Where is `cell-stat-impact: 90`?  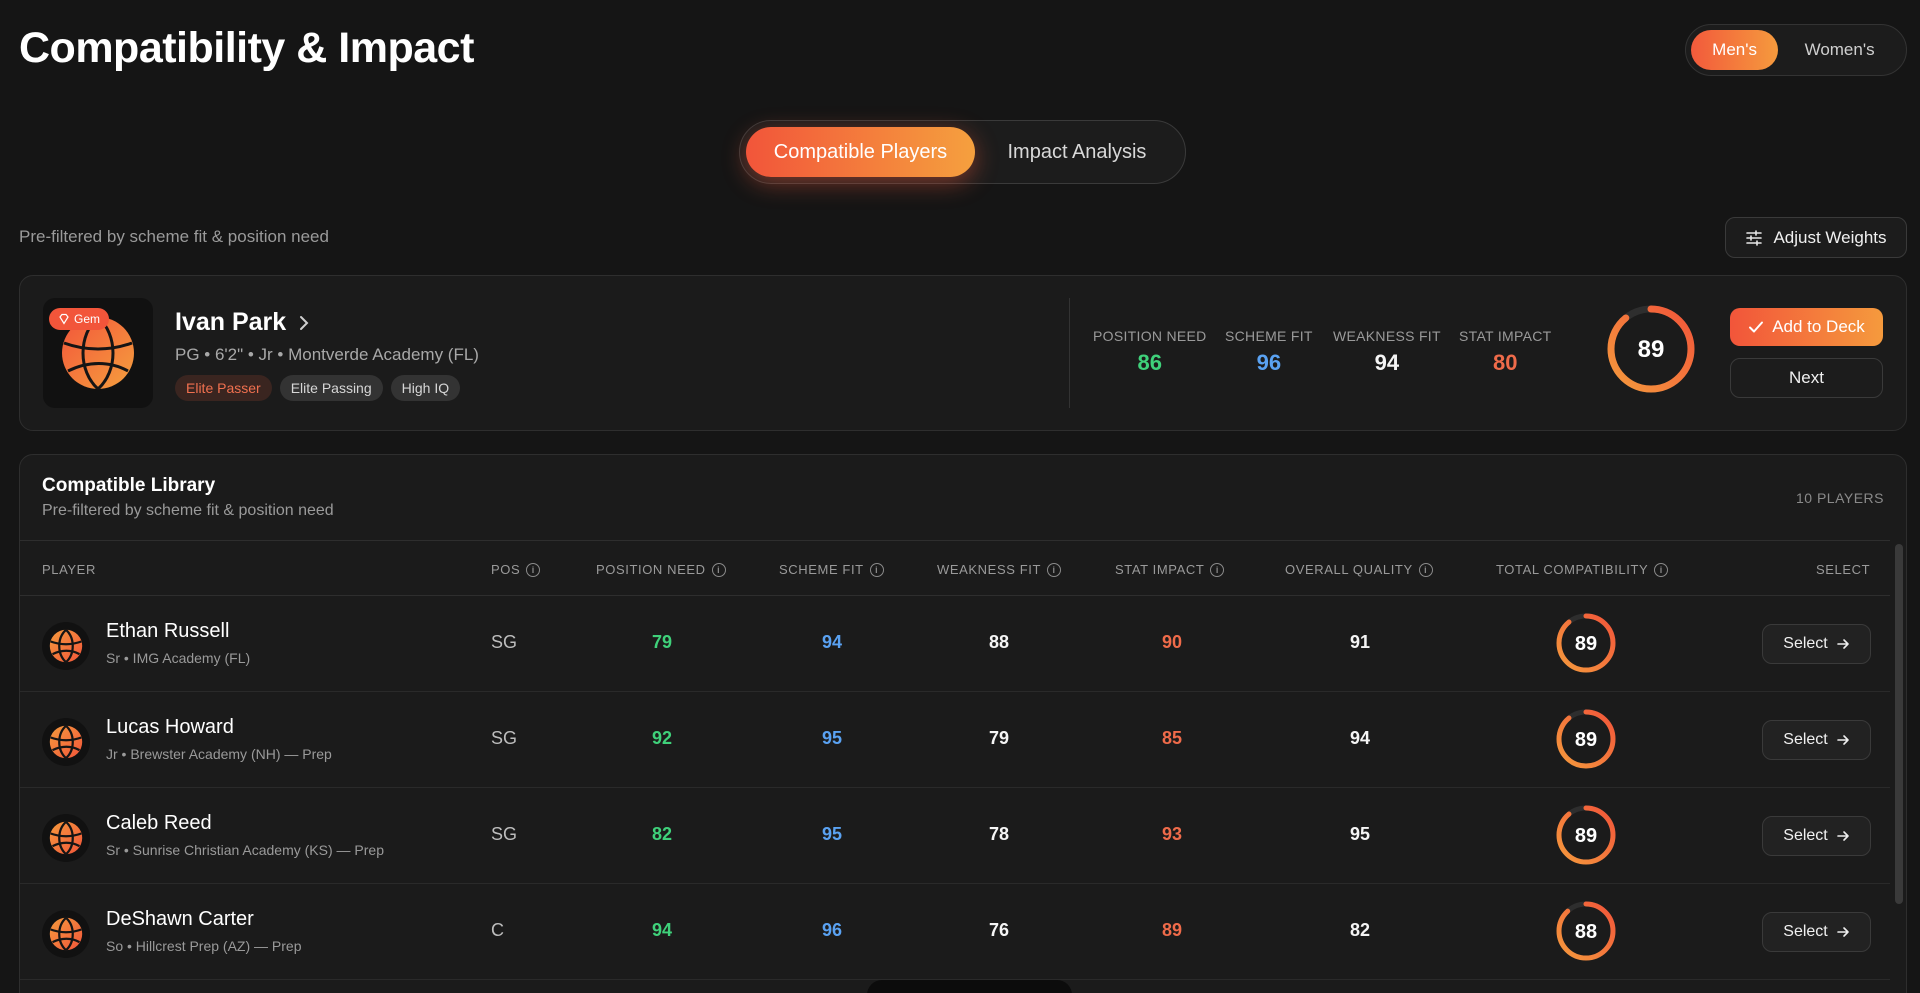 cell-stat-impact: 90 is located at coordinates (1172, 642).